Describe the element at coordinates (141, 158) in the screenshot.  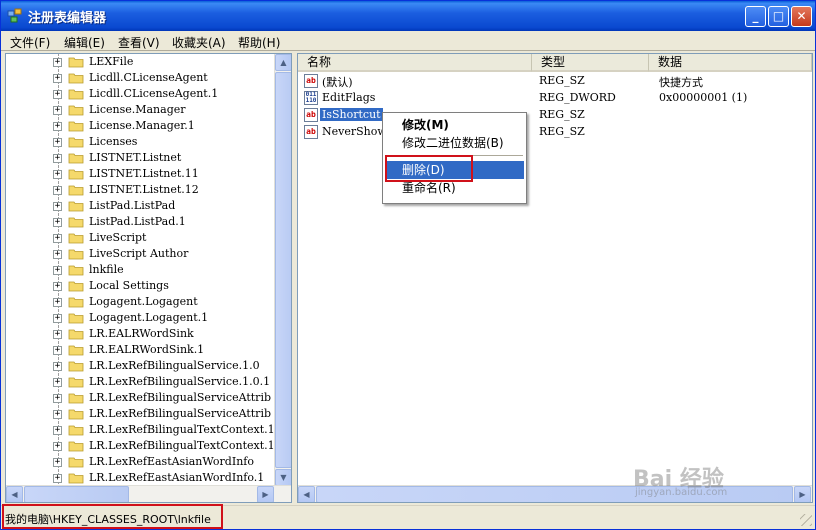
I see `tree-item: + LISTNET.Listnet` at that location.